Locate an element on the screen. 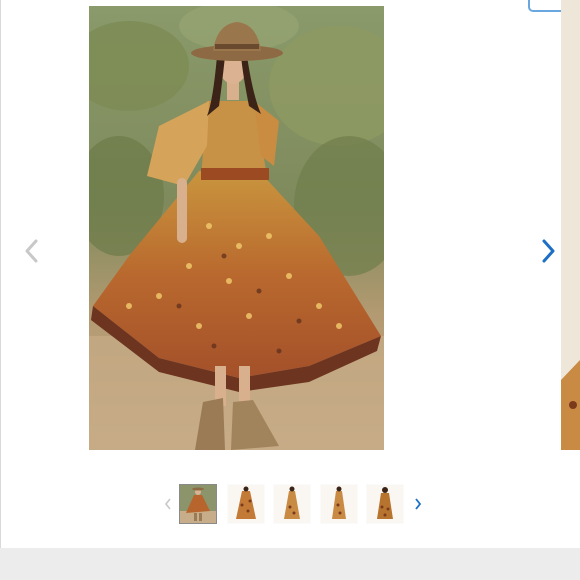 The image size is (580, 580). thumbnail-next-button is located at coordinates (418, 504).